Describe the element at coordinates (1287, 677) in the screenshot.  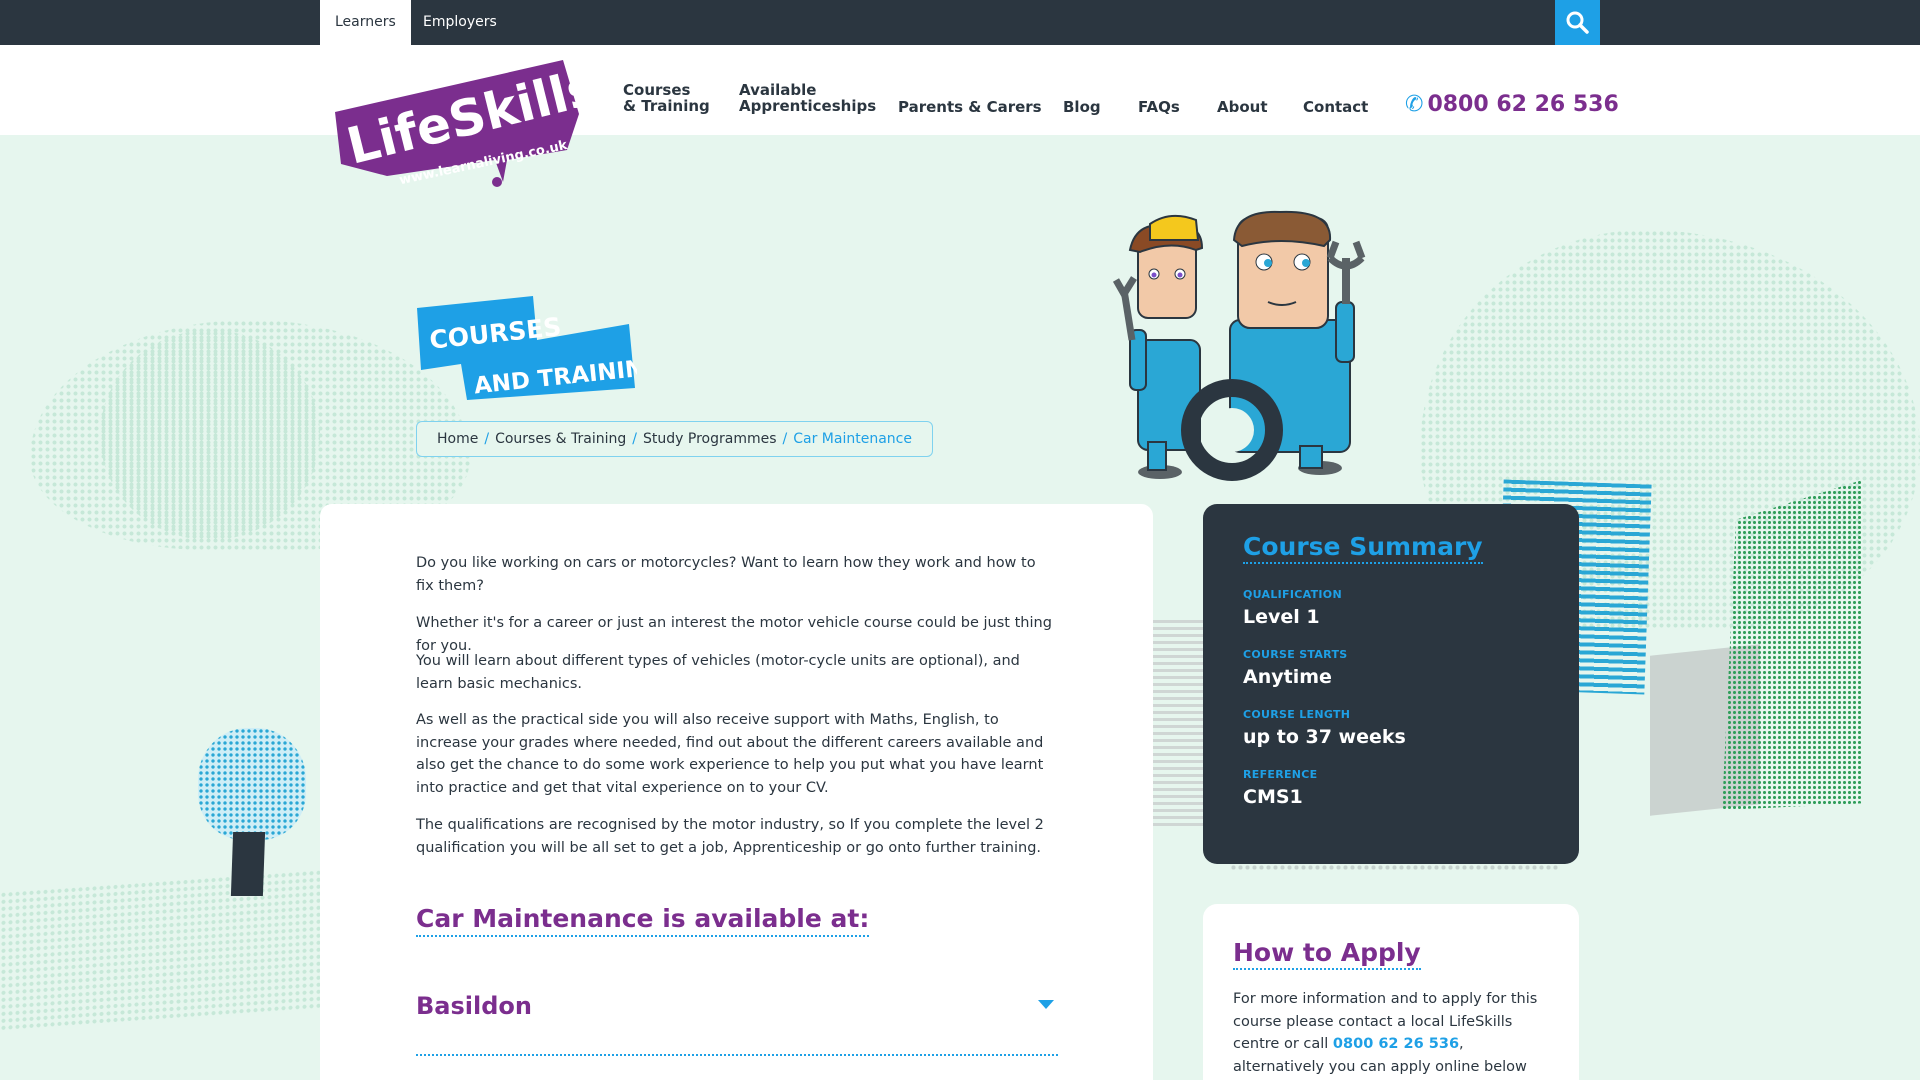
I see `summary-value-course-starts: Anytime` at that location.